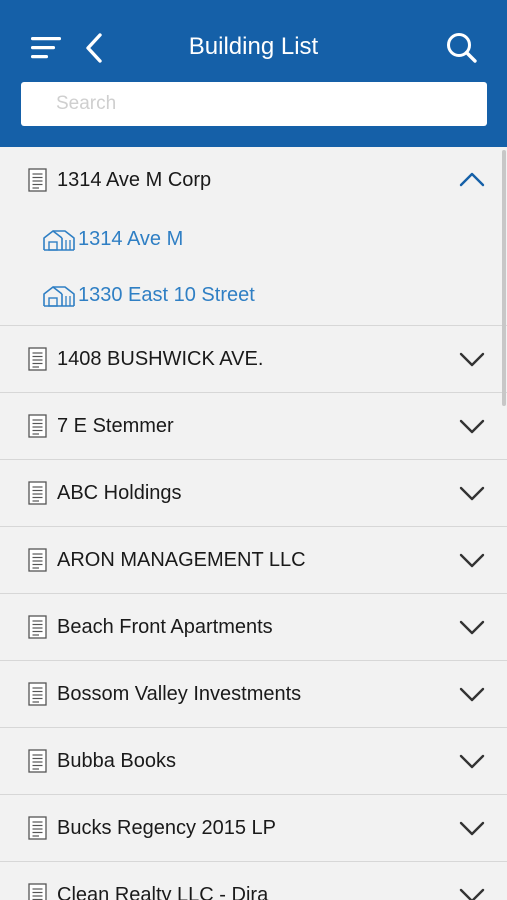 The height and width of the screenshot is (900, 507). Describe the element at coordinates (179, 693) in the screenshot. I see `list-item-label: Bossom Valley Investments` at that location.